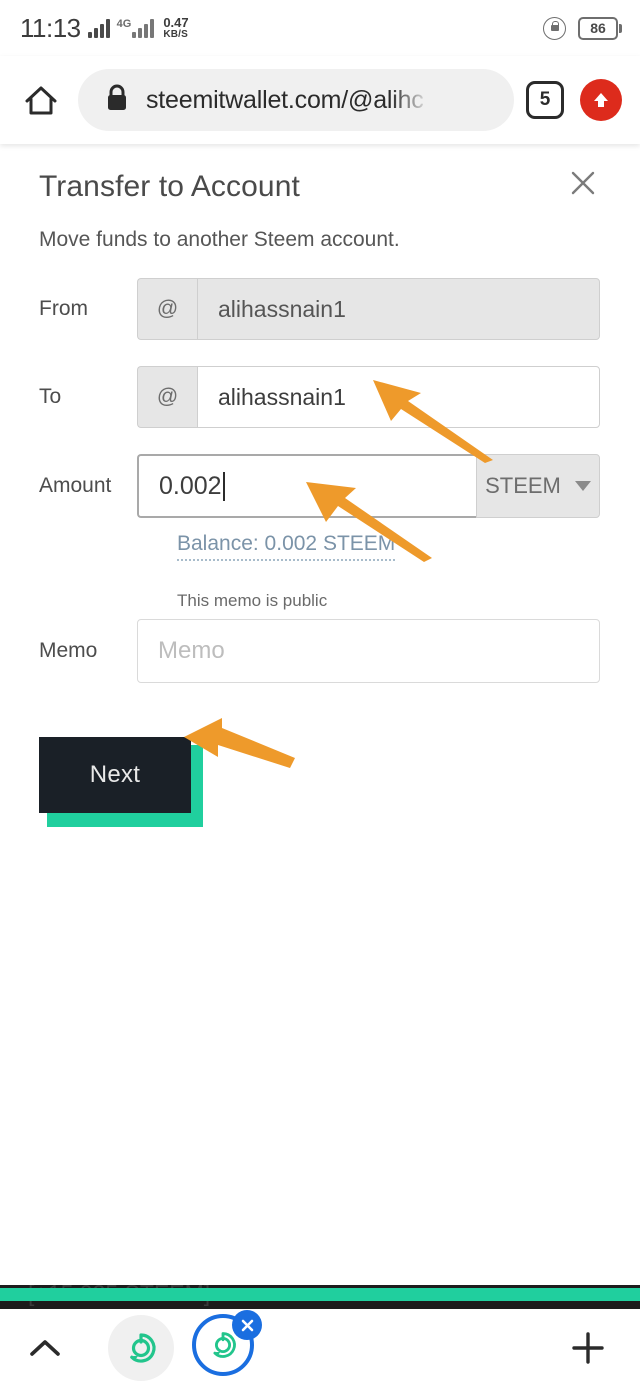  Describe the element at coordinates (588, 1348) in the screenshot. I see `plus-icon` at that location.